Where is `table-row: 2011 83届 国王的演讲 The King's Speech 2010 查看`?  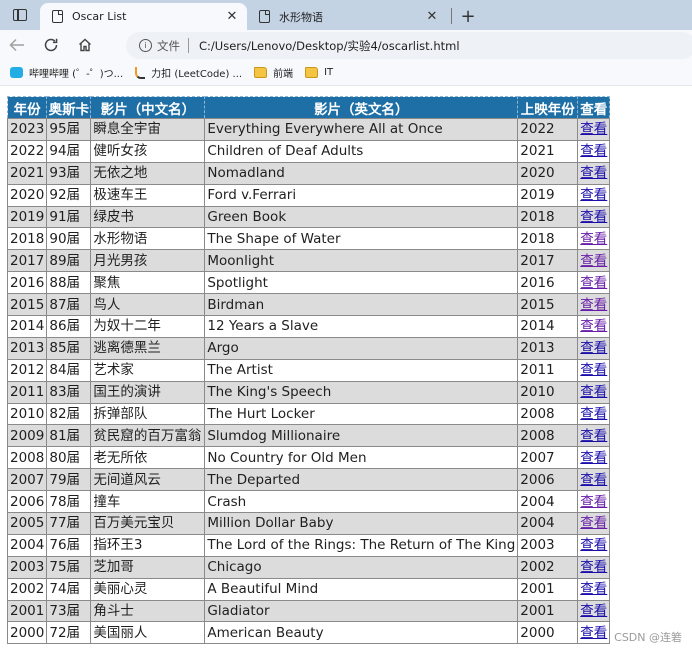
table-row: 2011 83届 国王的演讲 The King's Speech 2010 查看 is located at coordinates (308, 392).